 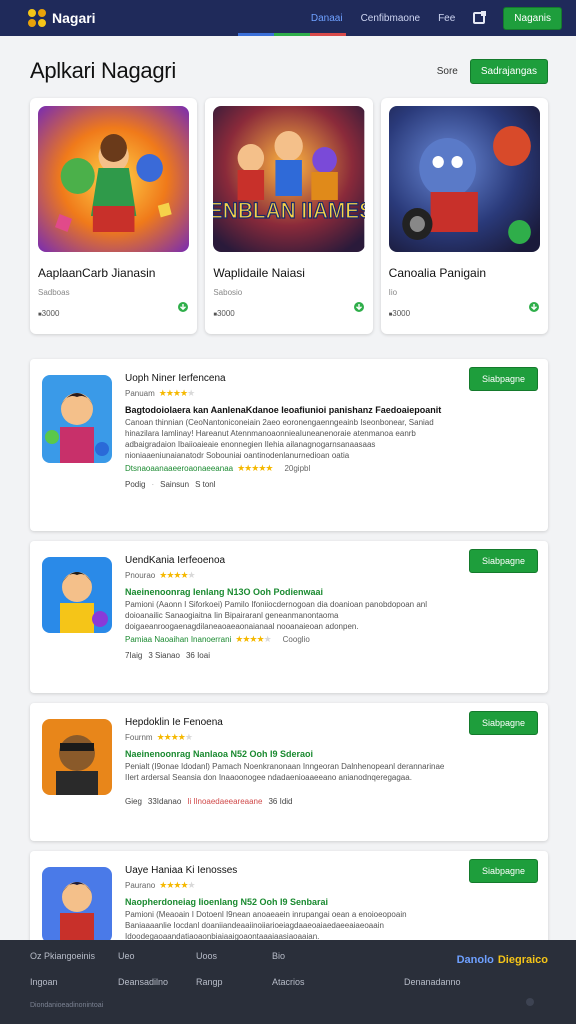 What do you see at coordinates (530, 1002) in the screenshot?
I see `scroll-top-icon` at bounding box center [530, 1002].